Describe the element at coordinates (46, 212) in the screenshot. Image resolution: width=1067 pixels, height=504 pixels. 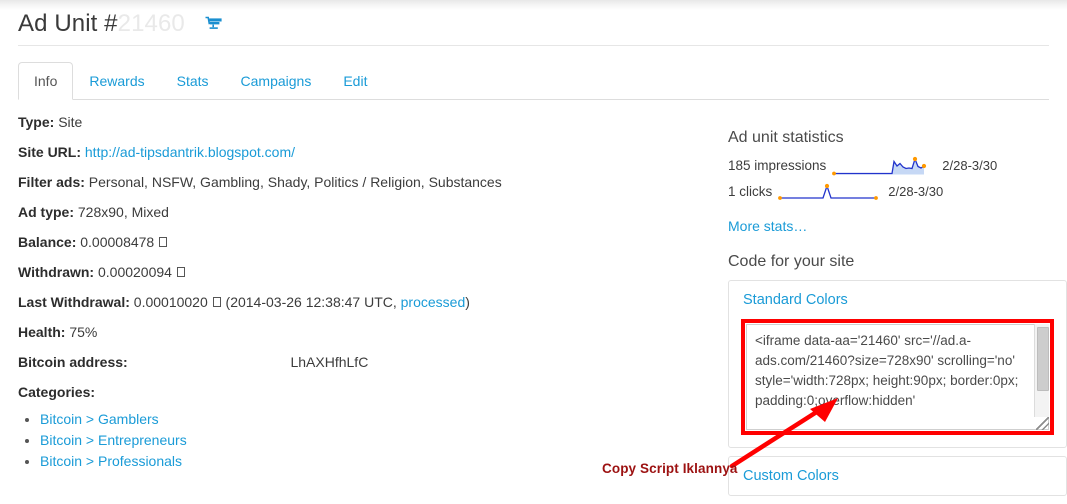
I see `ad-type-label: Ad type:` at that location.